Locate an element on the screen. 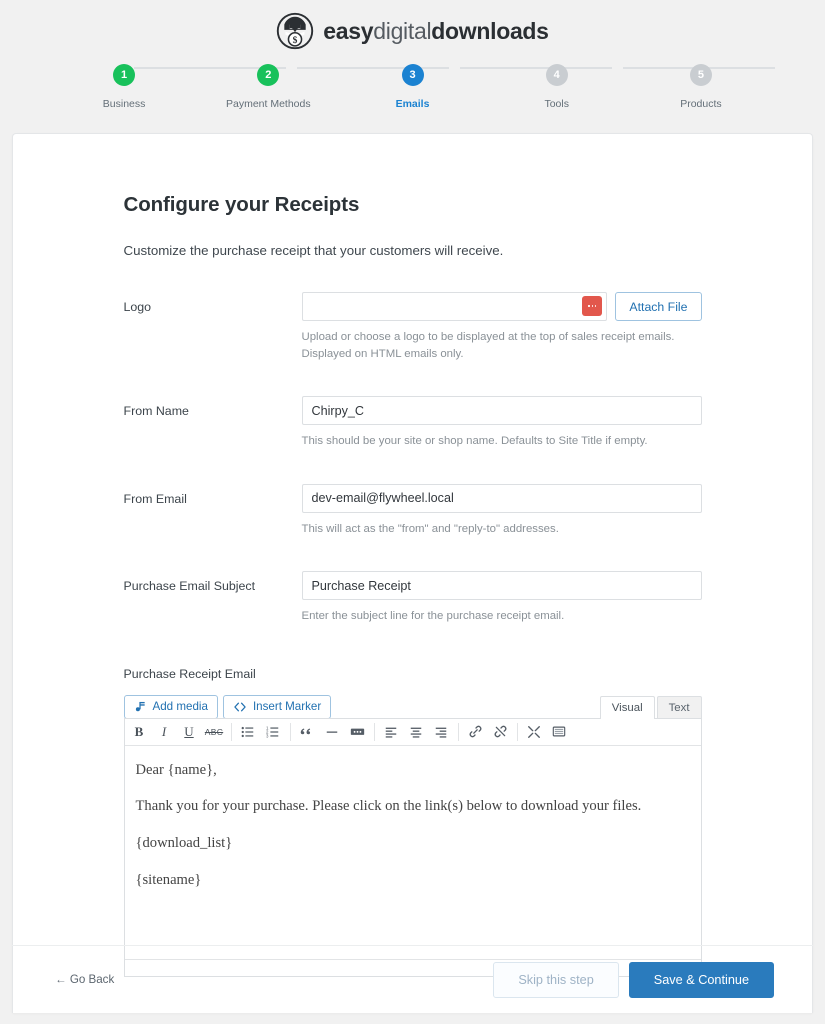 The width and height of the screenshot is (825, 1024). wizard-step-tools: 4 Tools is located at coordinates (557, 87).